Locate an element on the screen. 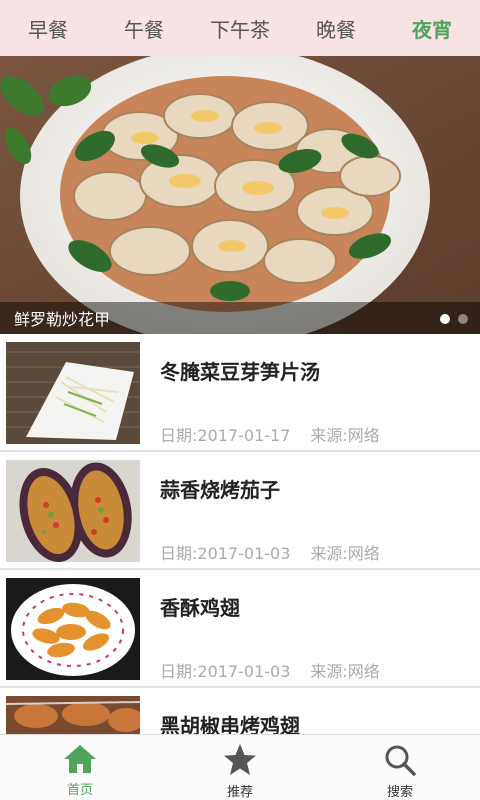 This screenshot has width=480, height=800. carousel-dot is located at coordinates (463, 319).